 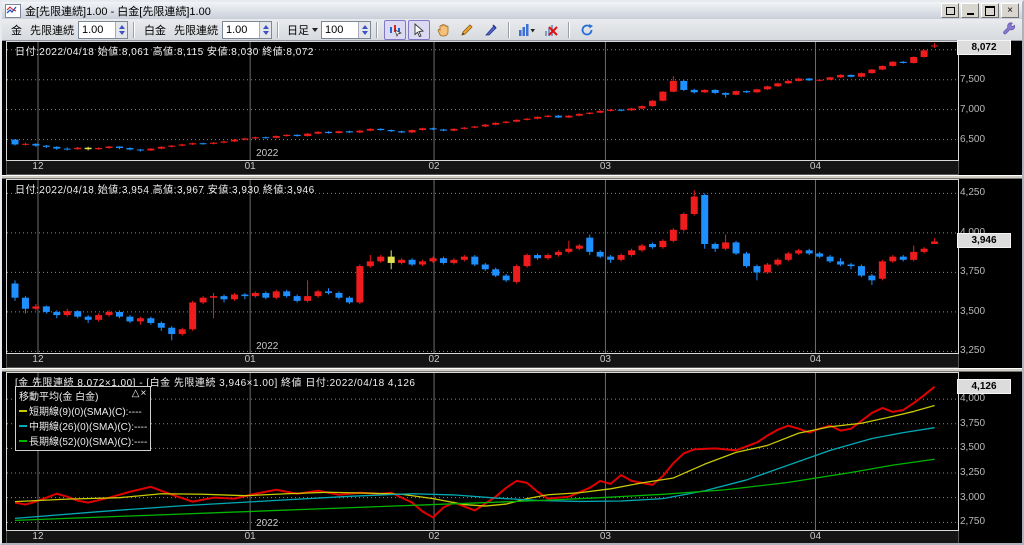 I want to click on pencil-draw-icon, so click(x=467, y=30).